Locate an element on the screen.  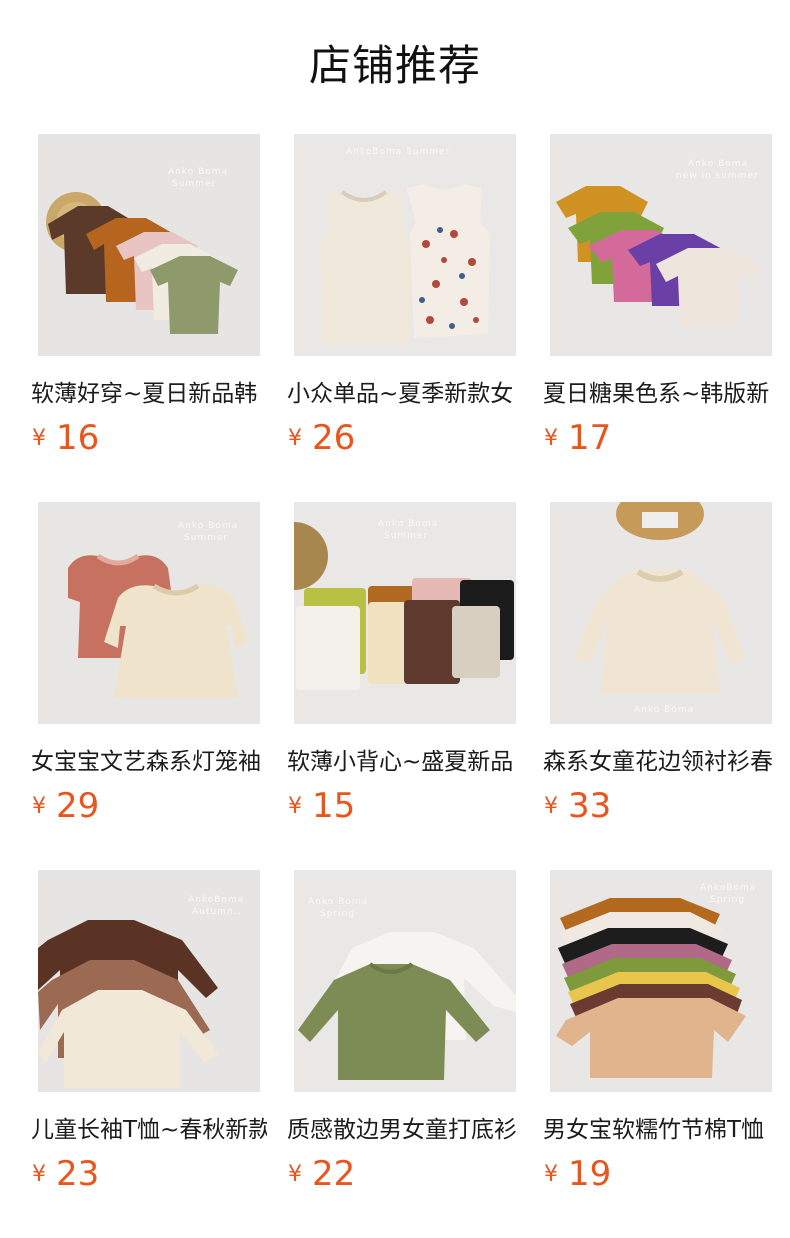
price-value: 29 is located at coordinates (78, 806).